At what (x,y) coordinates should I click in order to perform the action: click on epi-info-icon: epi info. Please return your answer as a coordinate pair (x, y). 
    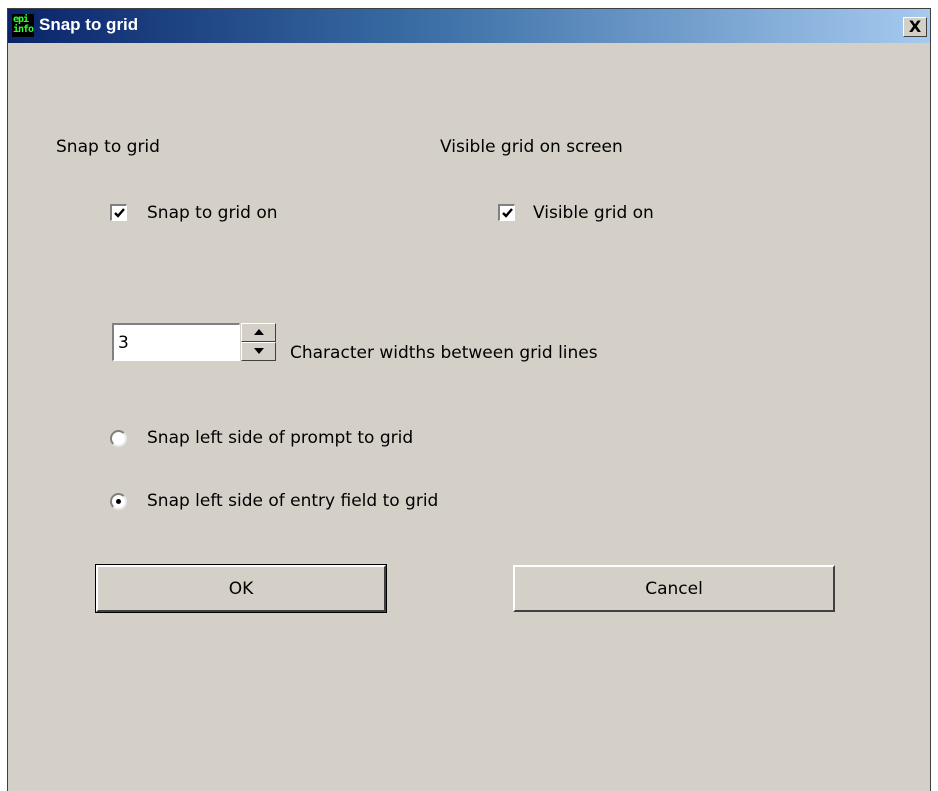
    Looking at the image, I should click on (23, 25).